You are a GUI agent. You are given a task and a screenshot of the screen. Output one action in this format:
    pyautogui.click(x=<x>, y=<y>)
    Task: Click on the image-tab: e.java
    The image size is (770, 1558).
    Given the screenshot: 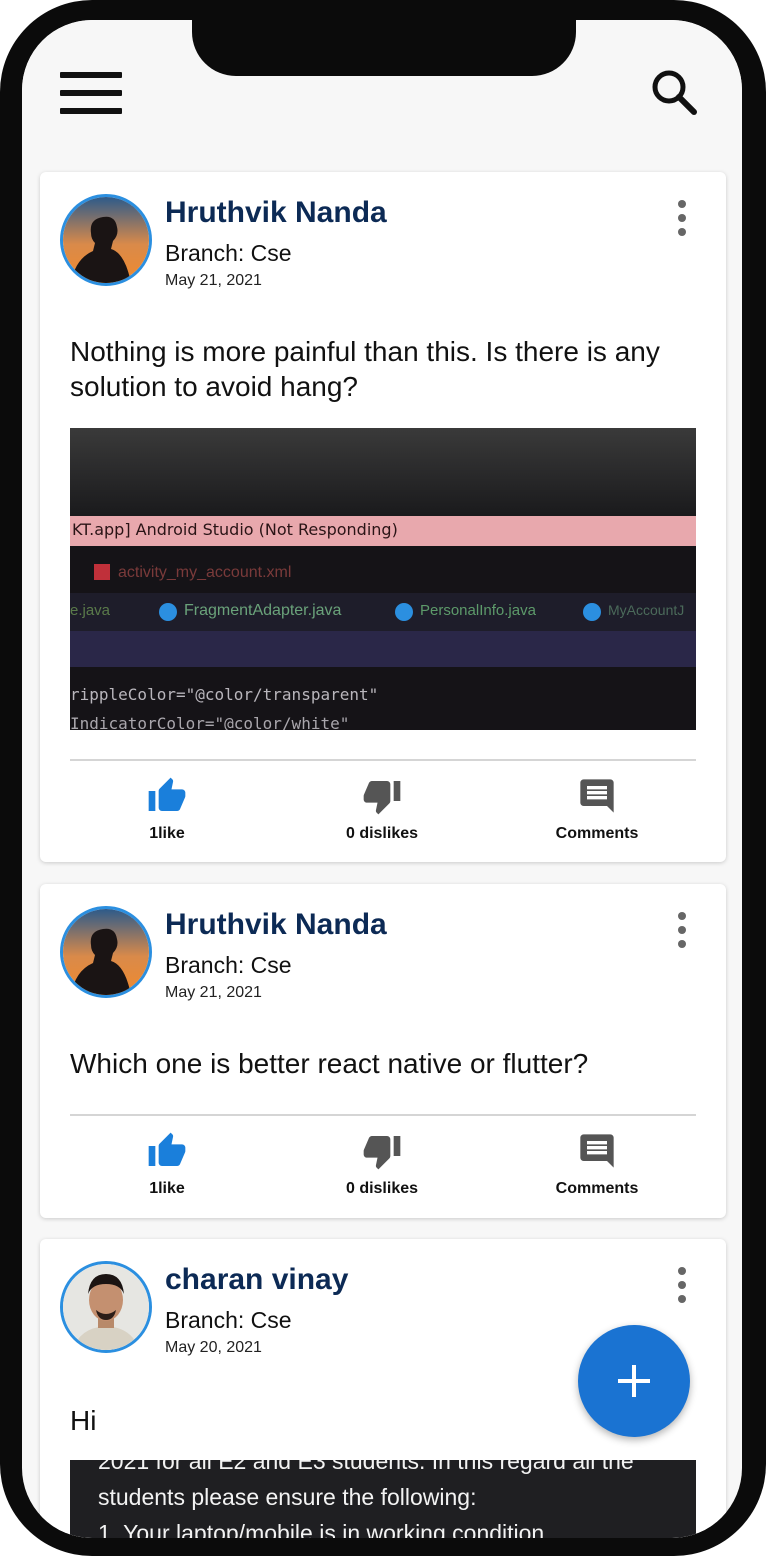 What is the action you would take?
    pyautogui.click(x=90, y=610)
    